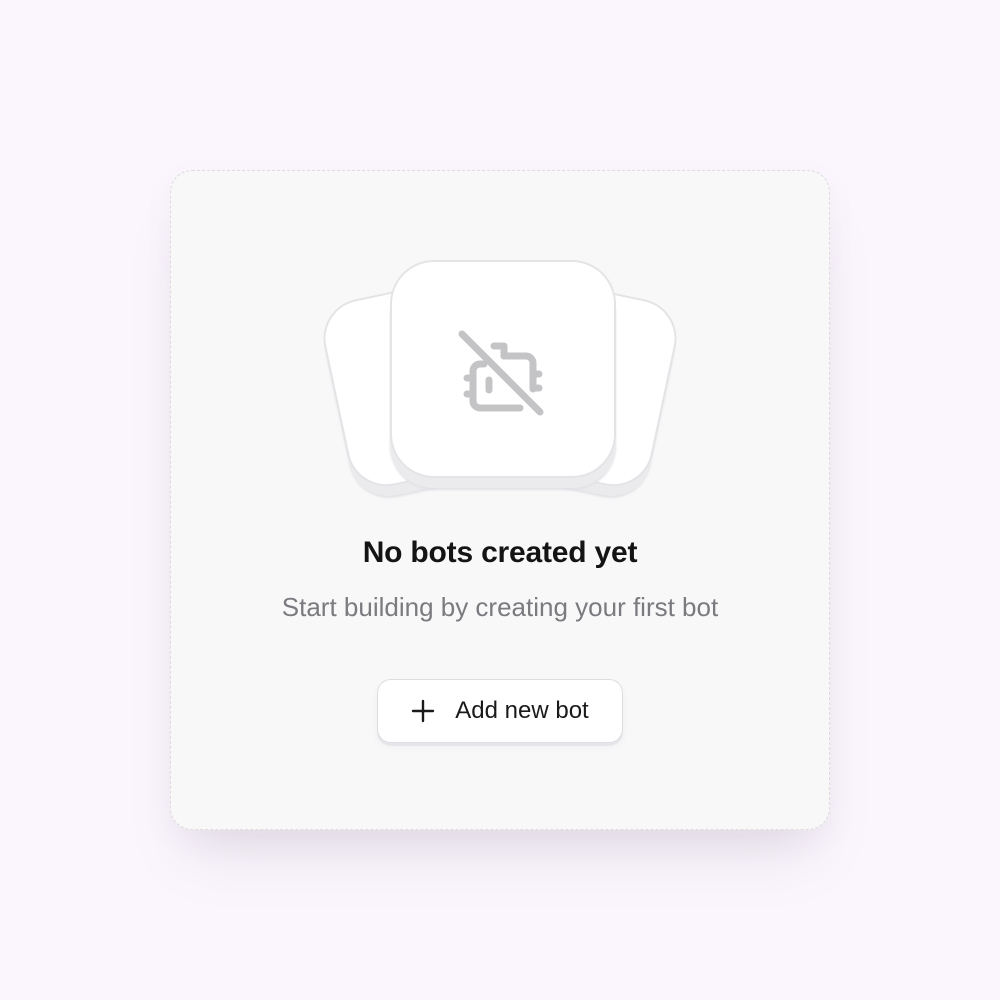 This screenshot has width=1000, height=1000. What do you see at coordinates (522, 710) in the screenshot?
I see `add-new-bot-label: Add new bot` at bounding box center [522, 710].